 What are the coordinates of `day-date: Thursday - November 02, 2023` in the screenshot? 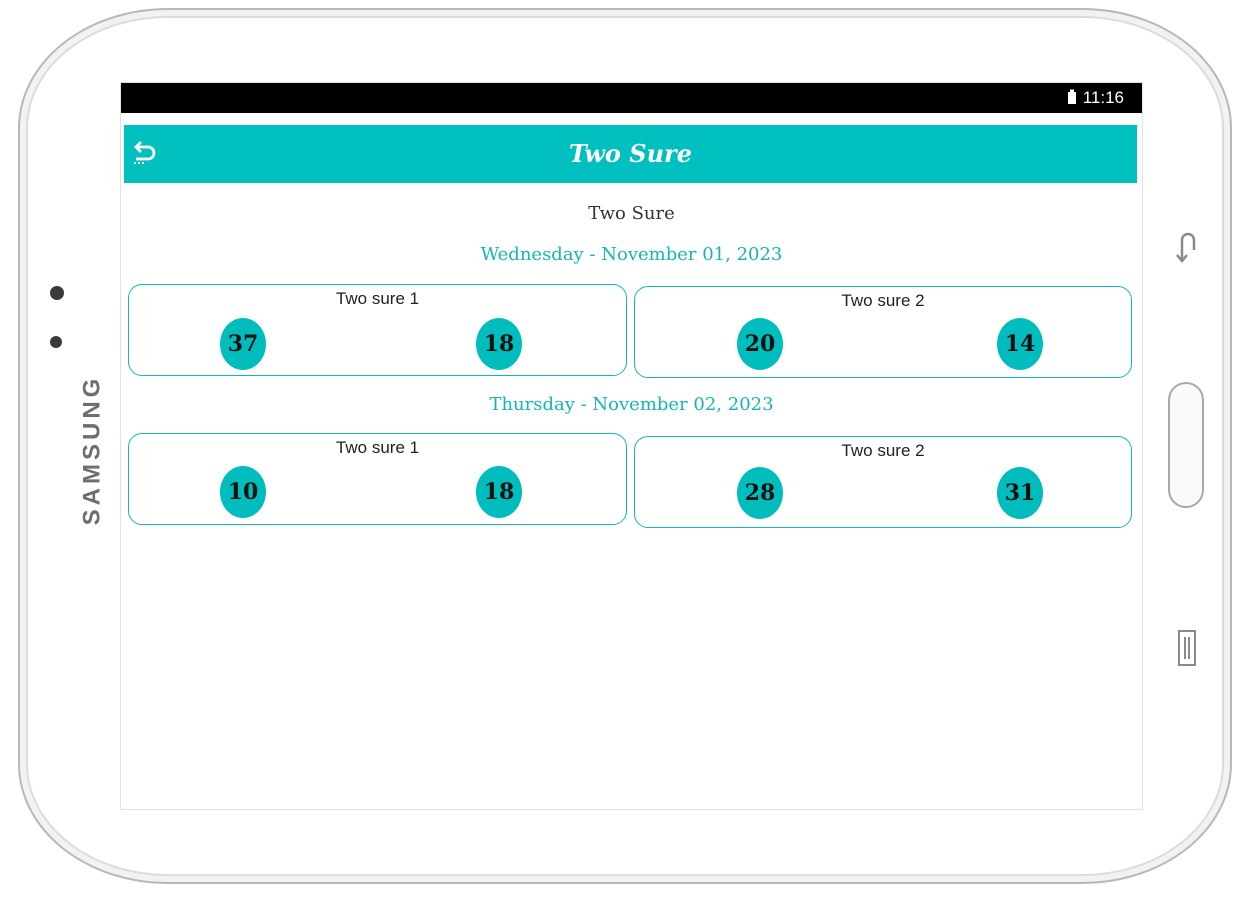 It's located at (631, 404).